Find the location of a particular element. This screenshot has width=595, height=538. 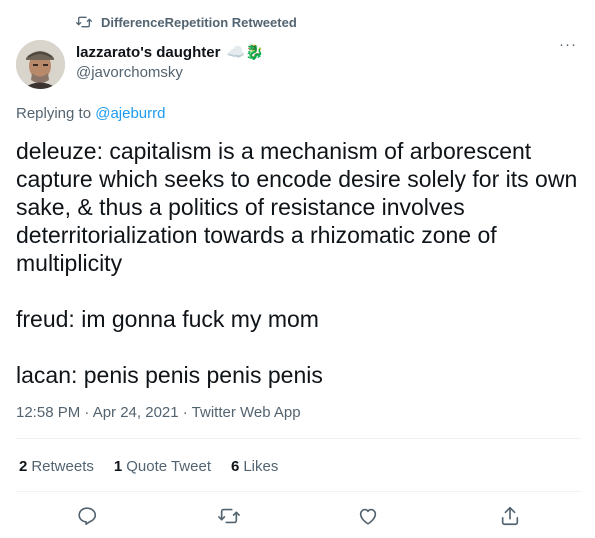

author-emoji: ☁️🐉 is located at coordinates (245, 52).